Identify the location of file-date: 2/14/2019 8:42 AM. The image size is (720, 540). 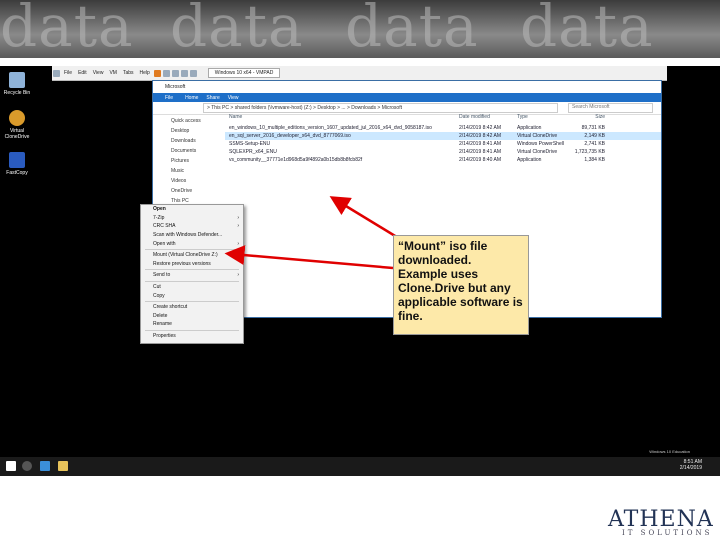
(480, 136).